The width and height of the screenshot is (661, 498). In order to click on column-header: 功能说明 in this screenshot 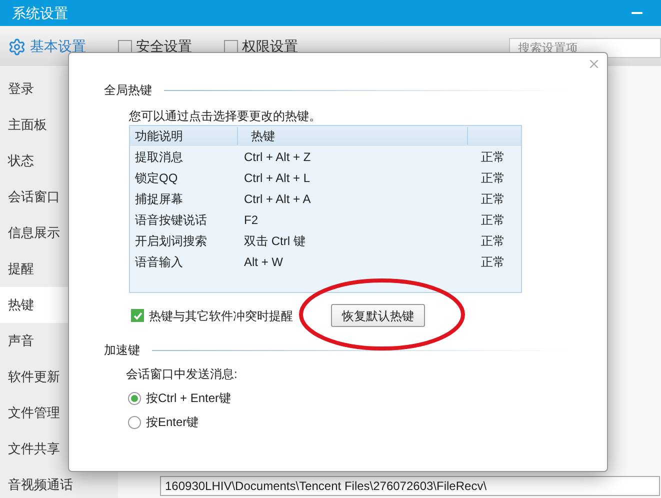, I will do `click(184, 136)`.